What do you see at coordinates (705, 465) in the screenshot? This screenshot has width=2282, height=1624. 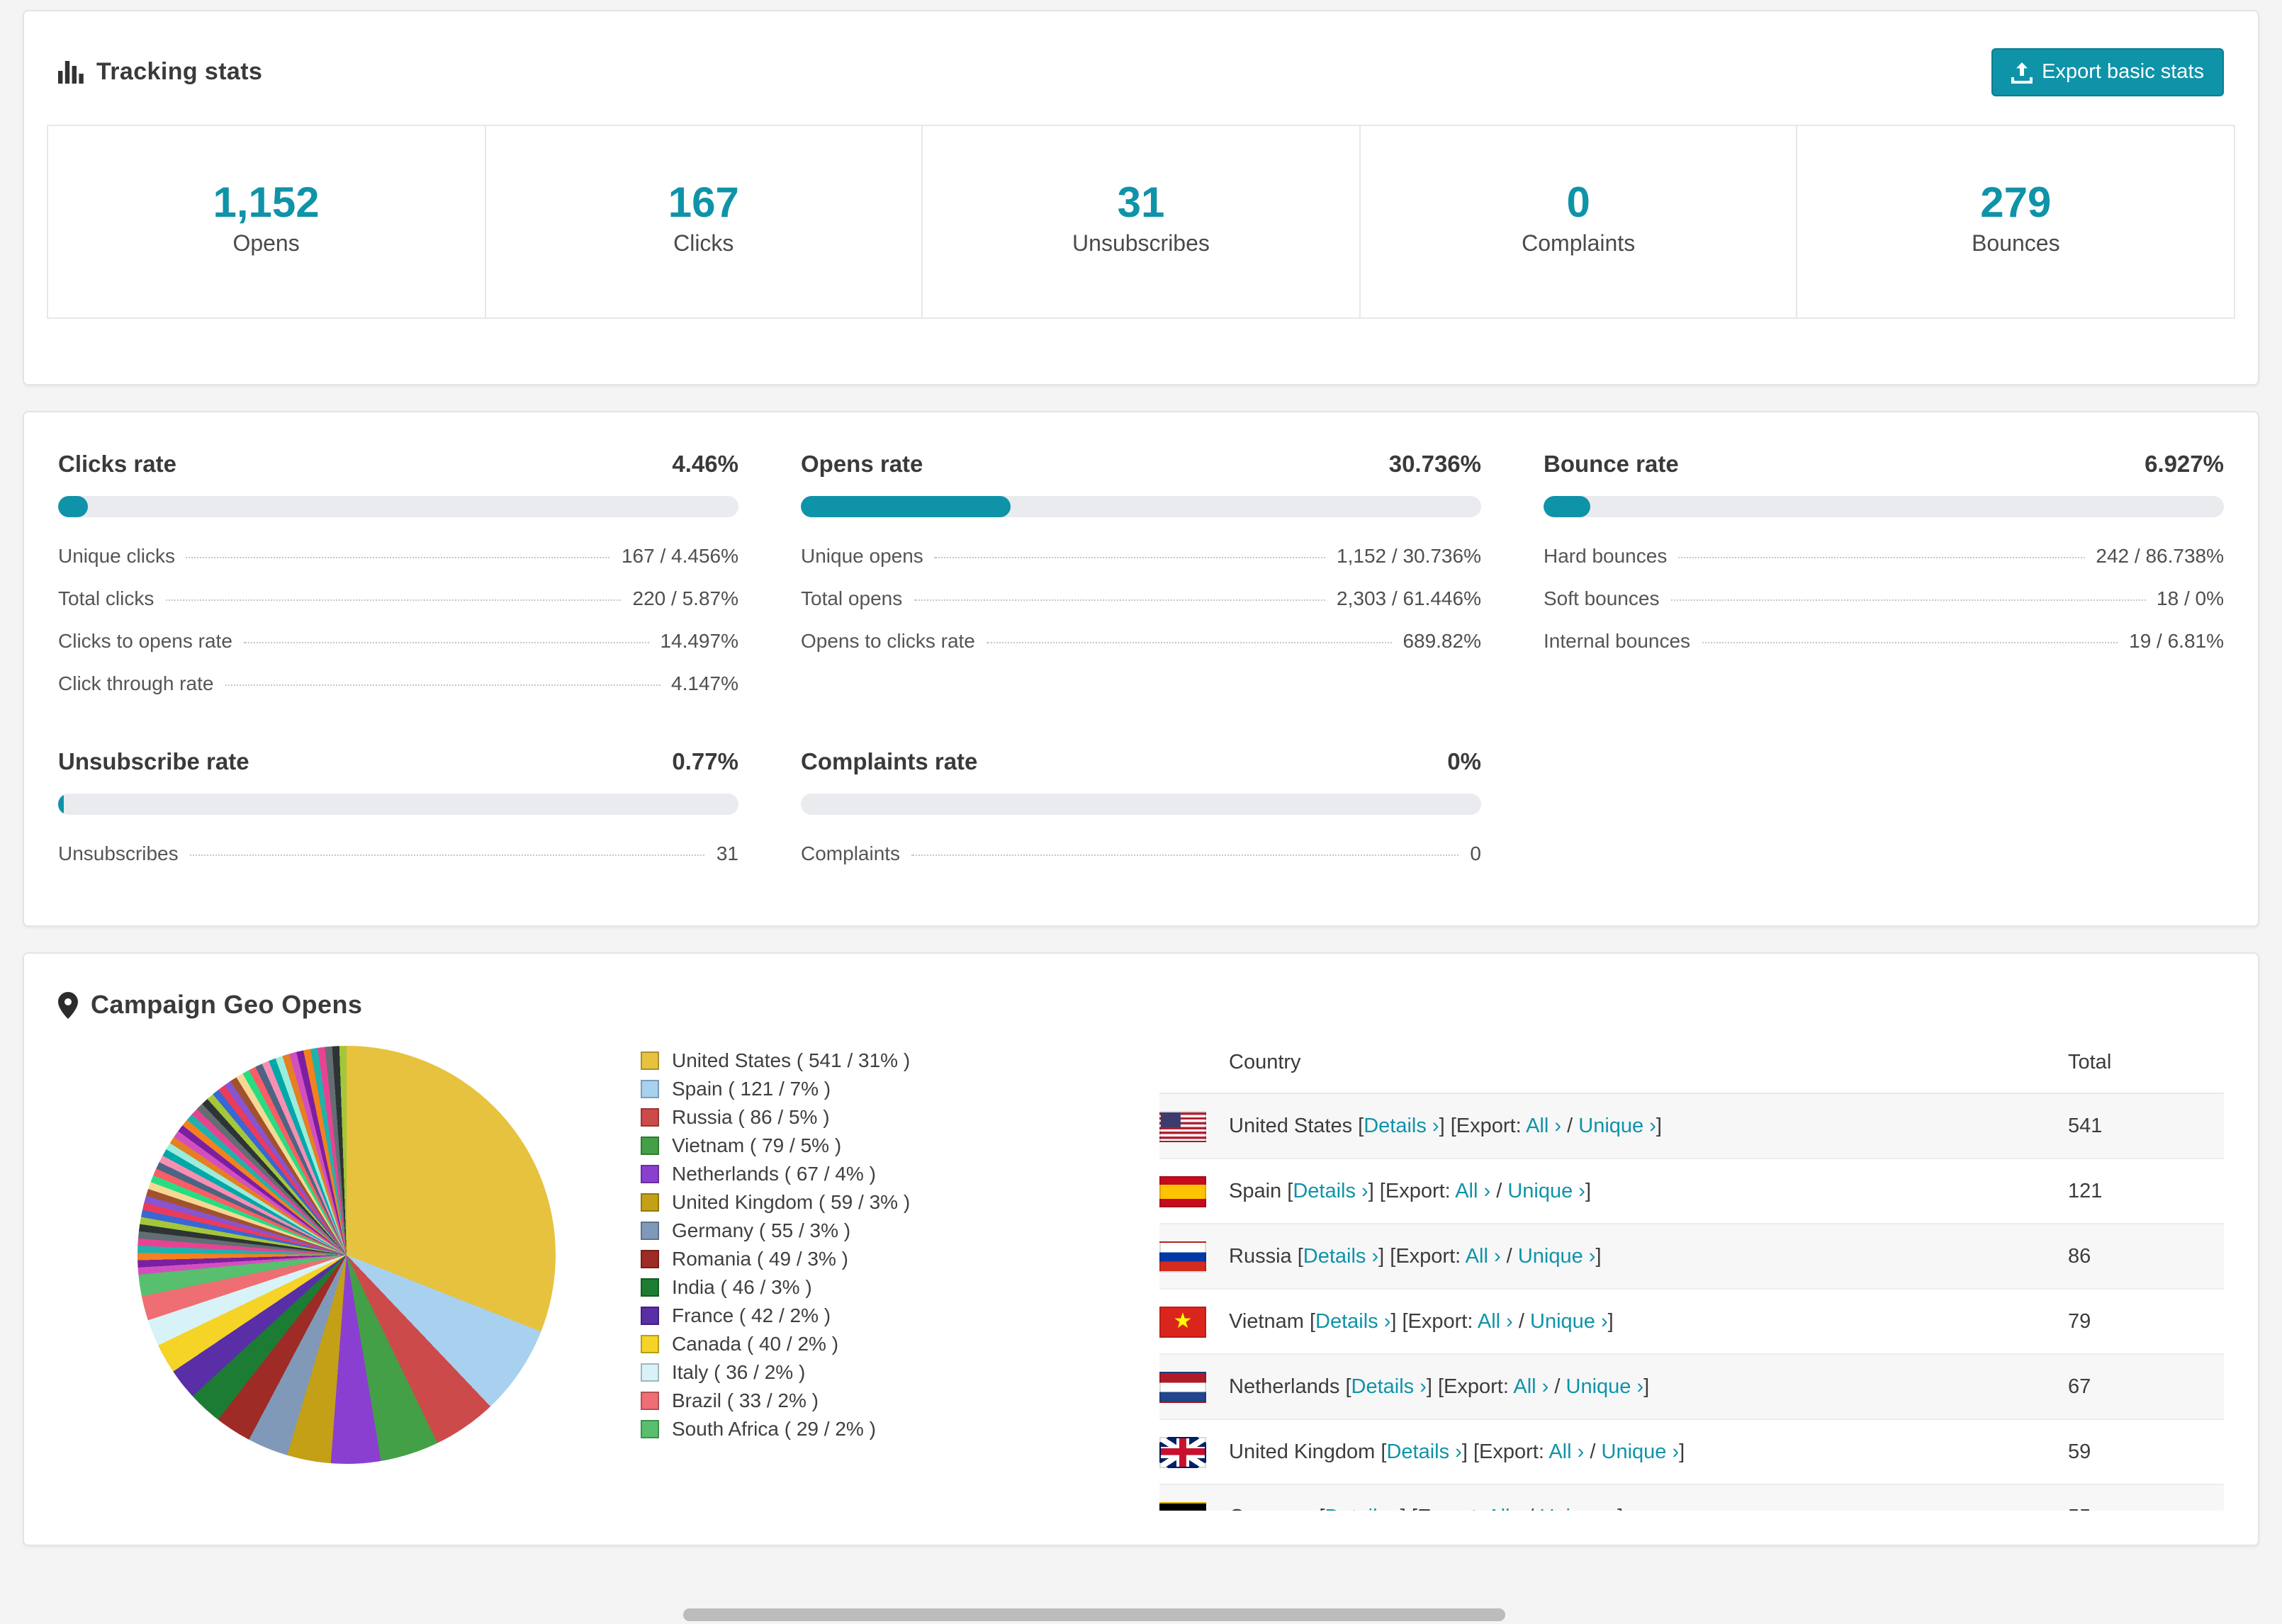 I see `rate-value: 4.46%` at bounding box center [705, 465].